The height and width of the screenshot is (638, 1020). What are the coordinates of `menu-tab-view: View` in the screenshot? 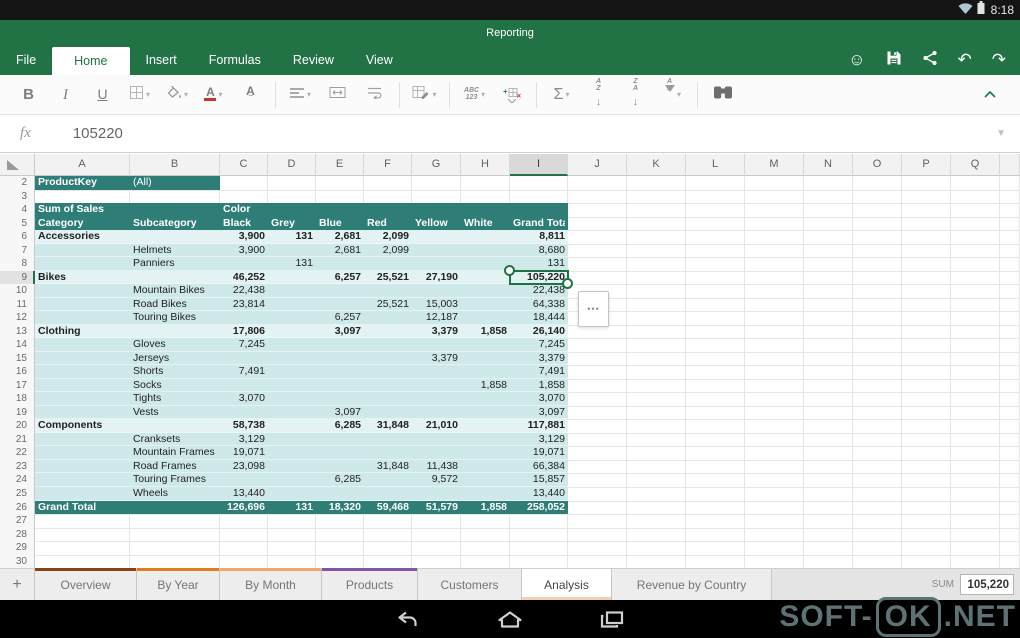 It's located at (379, 60).